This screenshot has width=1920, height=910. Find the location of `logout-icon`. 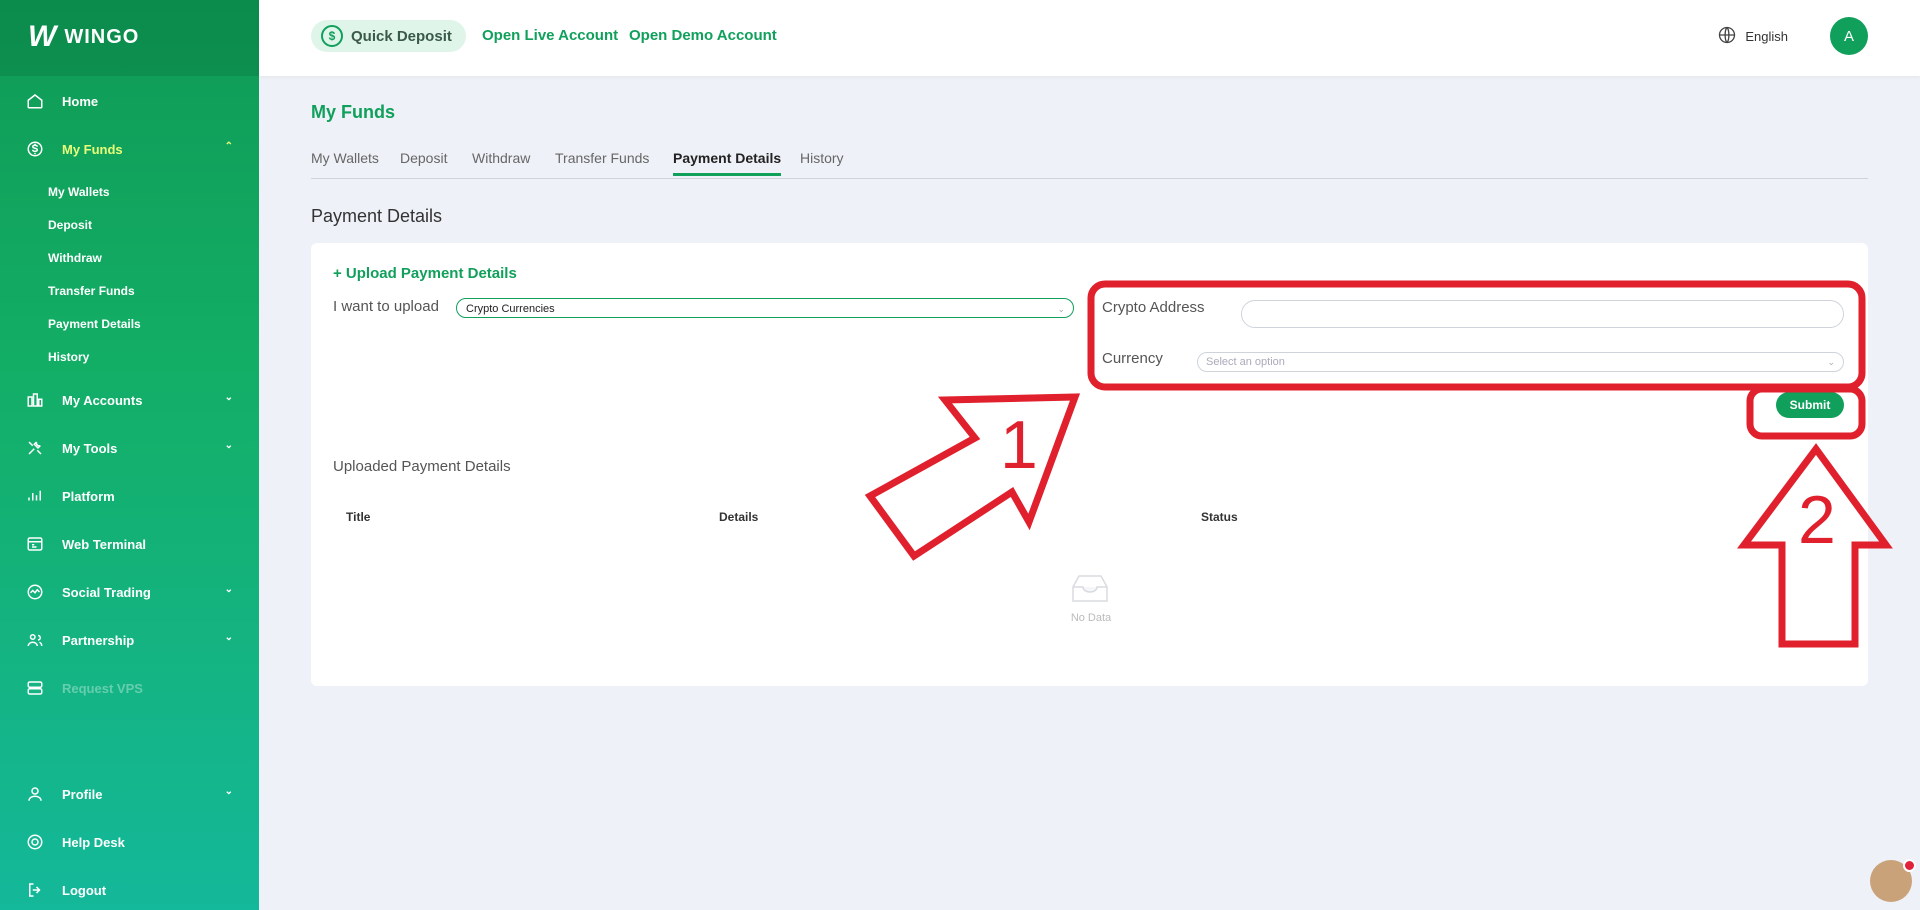

logout-icon is located at coordinates (35, 890).